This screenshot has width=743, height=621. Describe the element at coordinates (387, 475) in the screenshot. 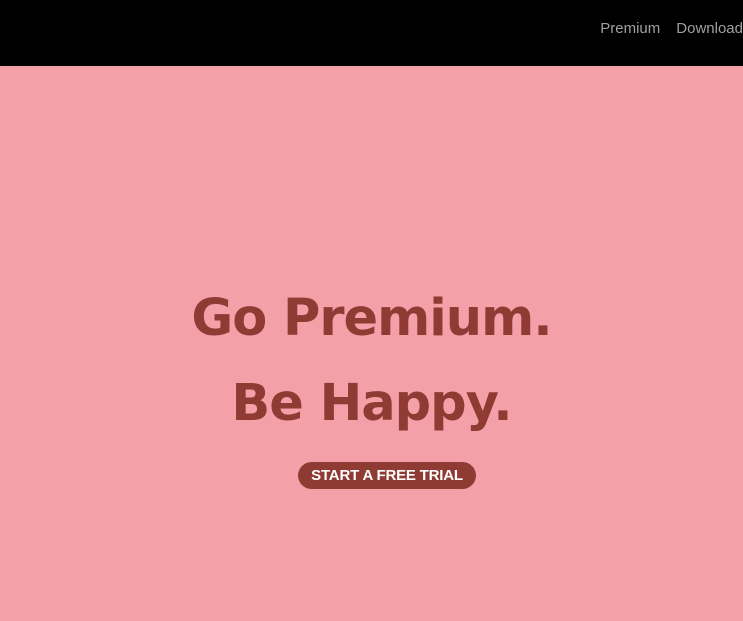

I see `start-free-trial-button: START A FREE TRIAL` at that location.